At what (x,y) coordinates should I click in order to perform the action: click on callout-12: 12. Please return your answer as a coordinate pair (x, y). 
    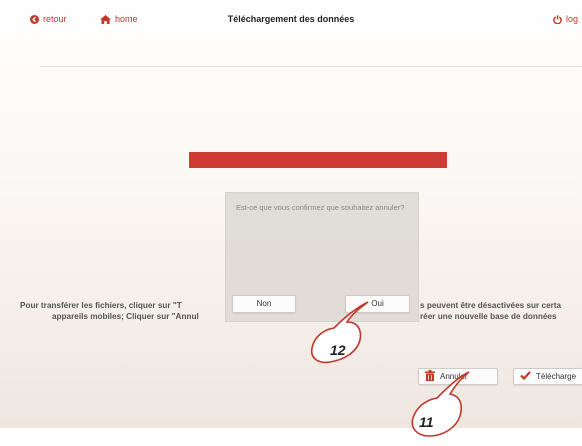
    Looking at the image, I should click on (340, 335).